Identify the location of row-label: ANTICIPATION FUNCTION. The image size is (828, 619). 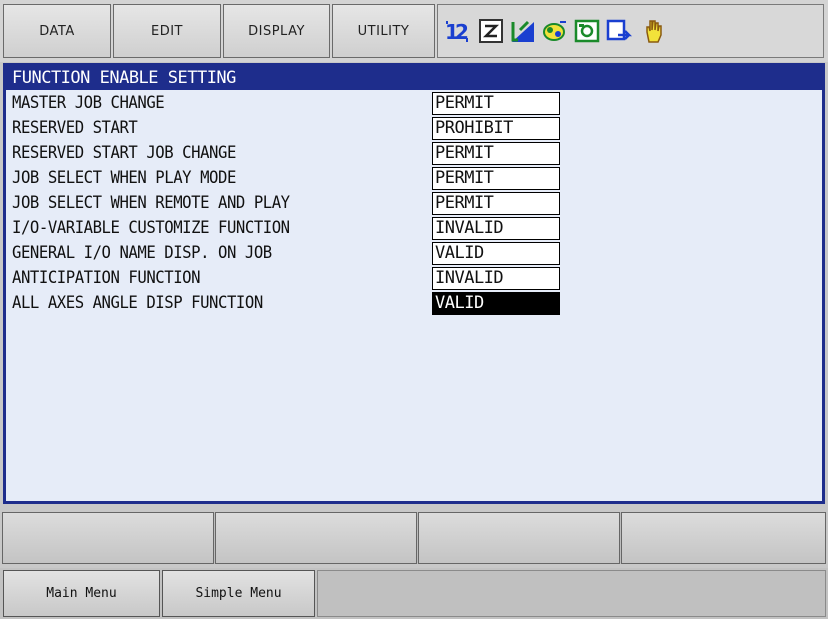
(106, 278).